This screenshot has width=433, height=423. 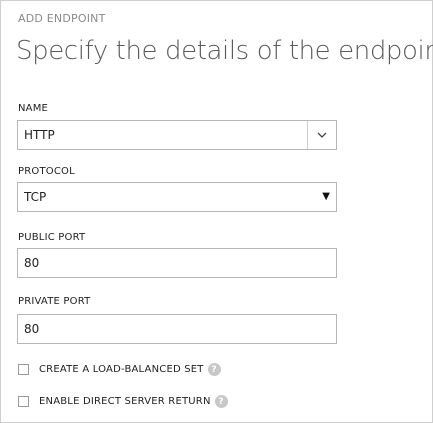 I want to click on direct-server-return-label: ENABLE DIRECT SERVER RETURN, so click(x=125, y=401).